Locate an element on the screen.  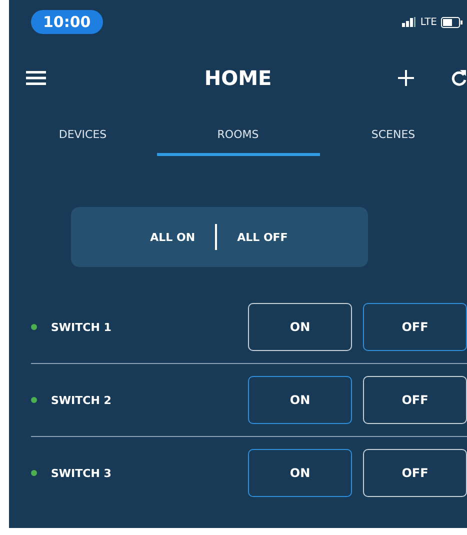
screen-title: HOME is located at coordinates (238, 78).